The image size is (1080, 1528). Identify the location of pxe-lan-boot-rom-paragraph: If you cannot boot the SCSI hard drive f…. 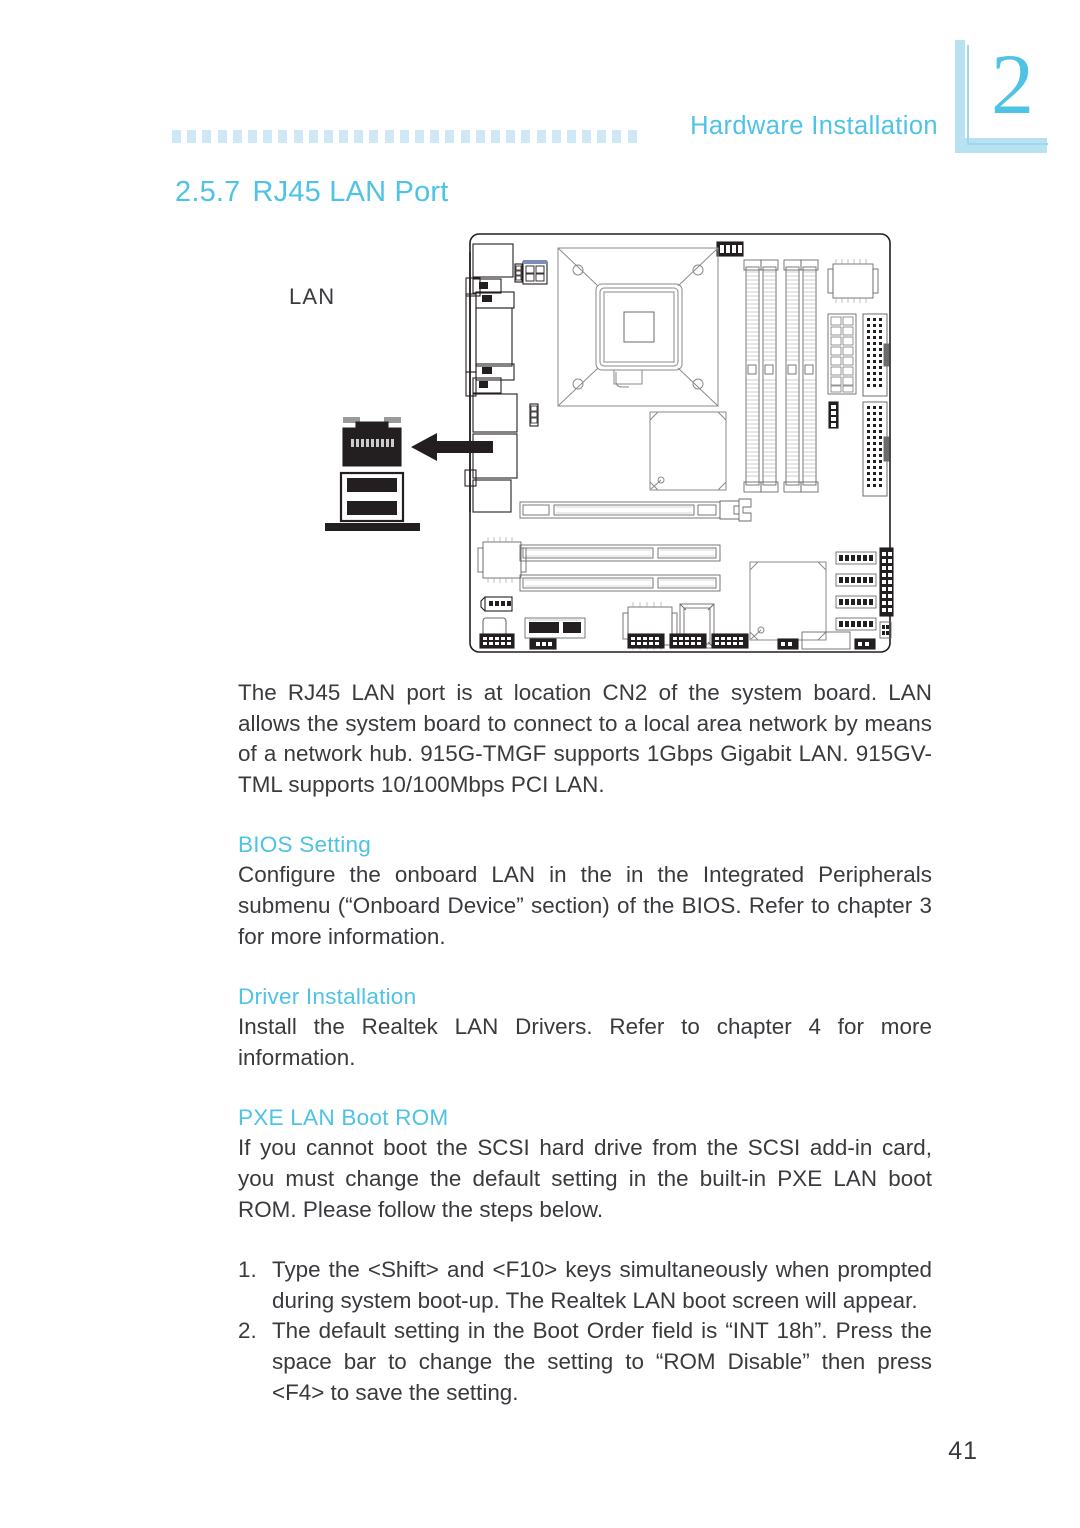
(585, 1178).